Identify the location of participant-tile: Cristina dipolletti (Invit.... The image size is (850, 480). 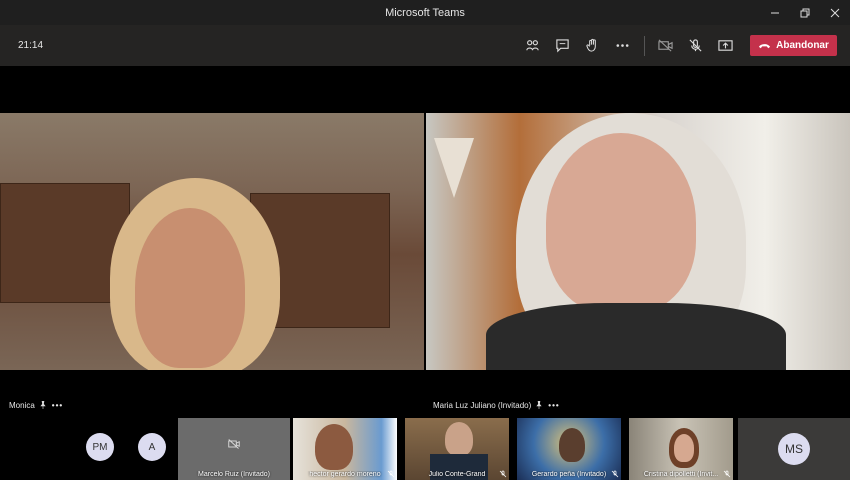
(681, 449).